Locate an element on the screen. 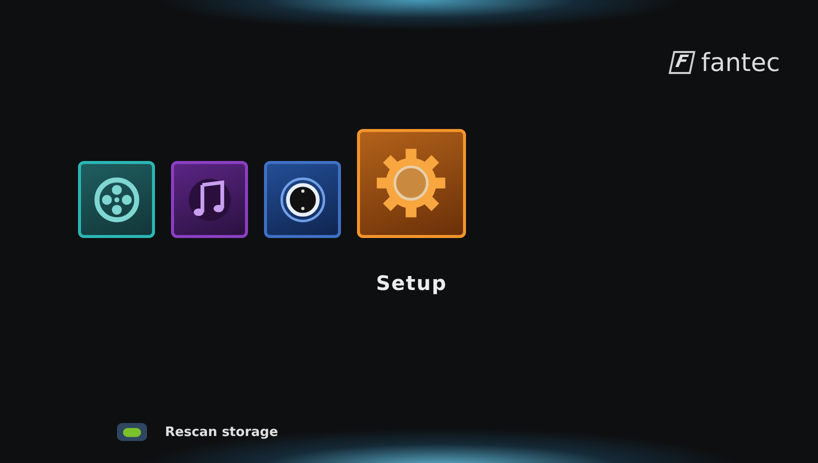 The image size is (818, 463). lens-icon is located at coordinates (303, 199).